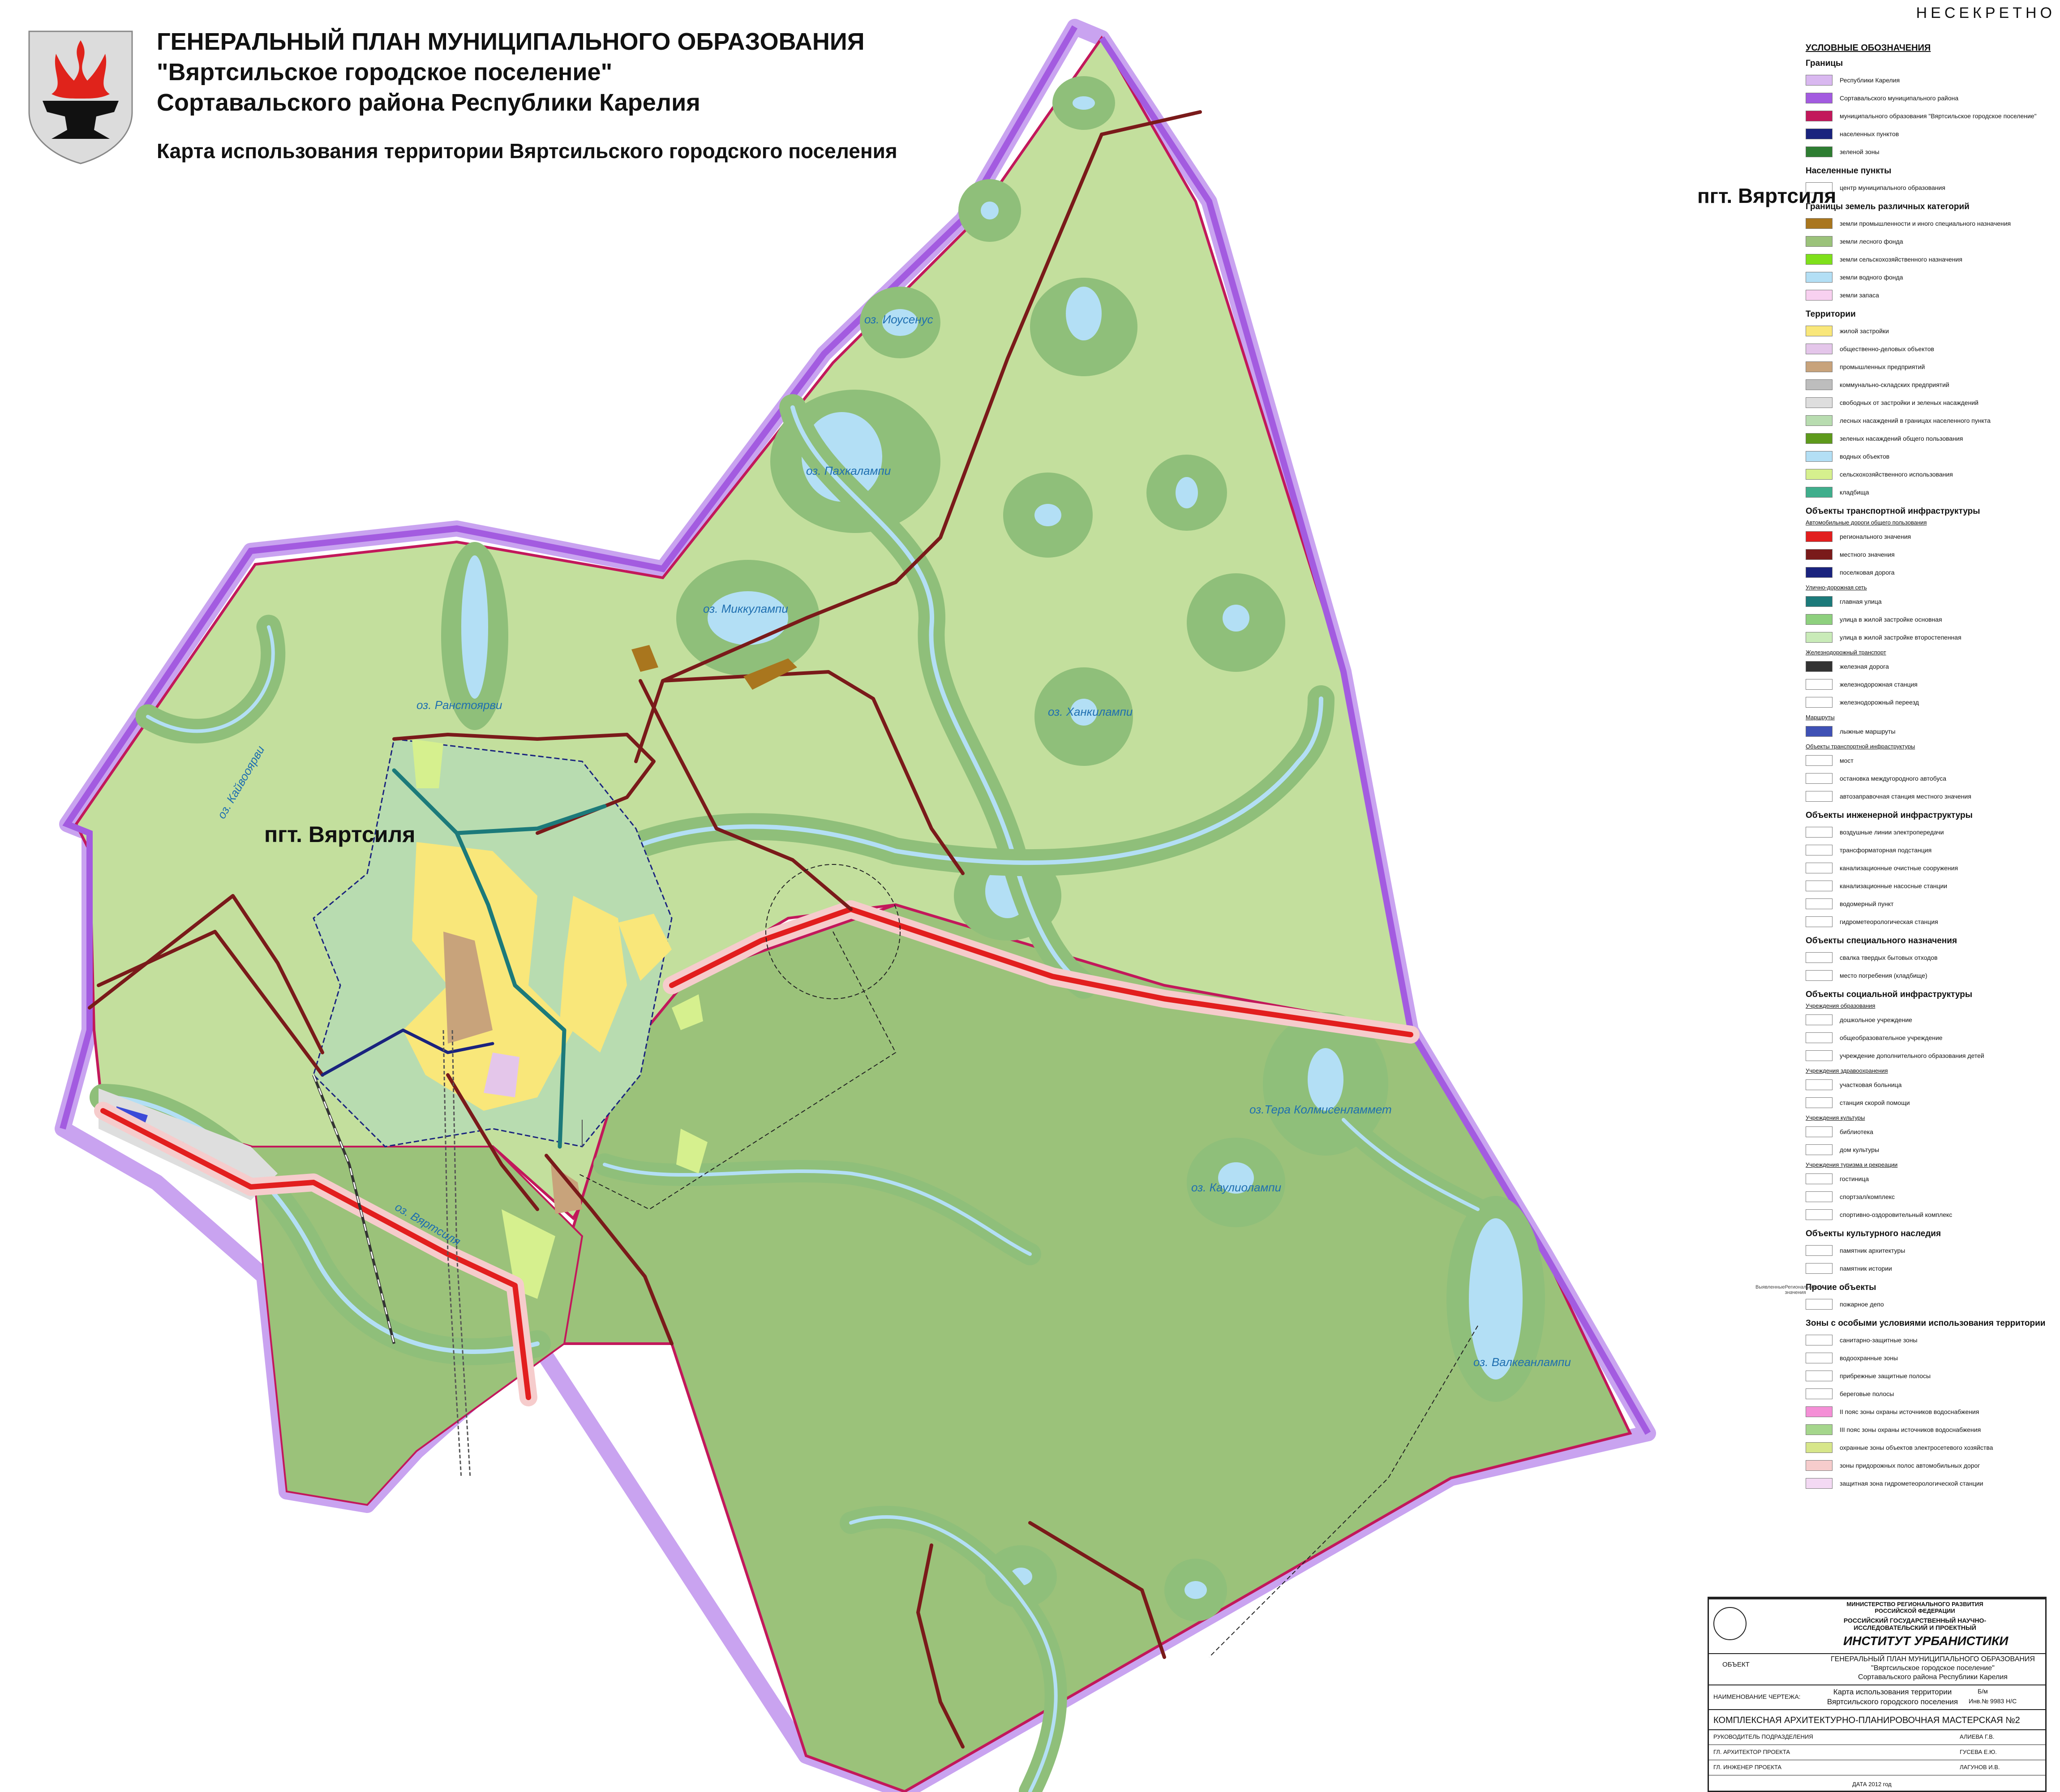 The height and width of the screenshot is (1792, 2060). I want to click on svg-text: оз. Каулиолампи, so click(1236, 1187).